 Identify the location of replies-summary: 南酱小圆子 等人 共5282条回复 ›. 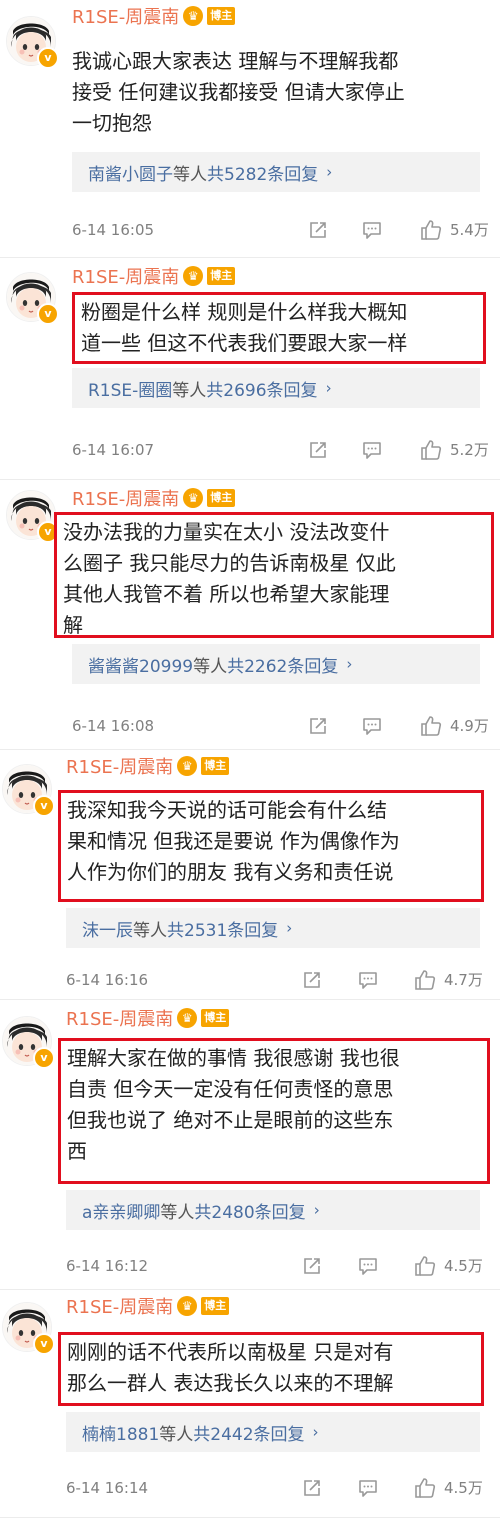
(276, 172).